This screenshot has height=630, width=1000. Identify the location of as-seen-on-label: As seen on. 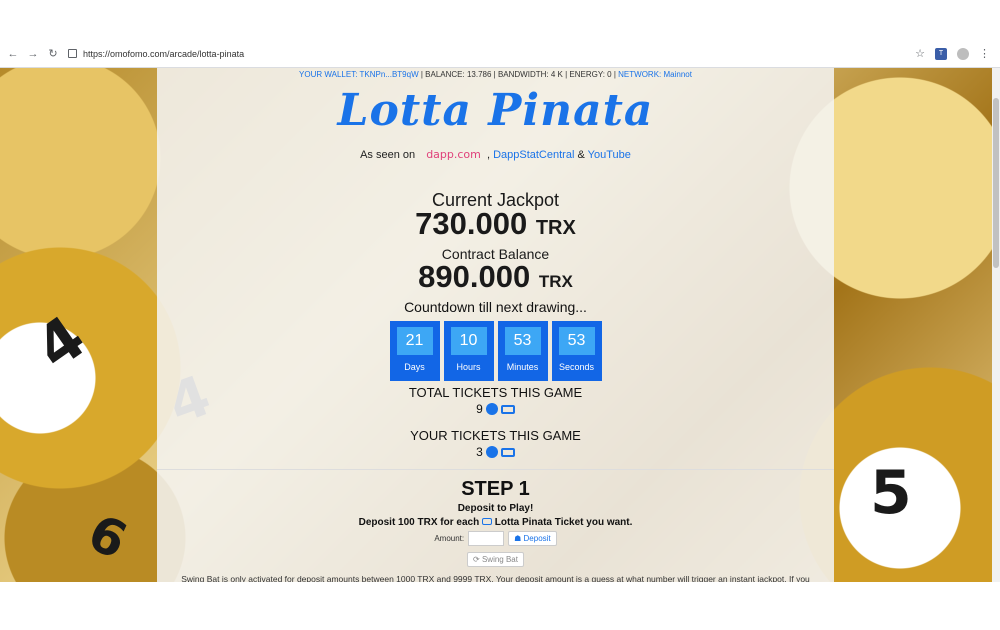
(388, 155).